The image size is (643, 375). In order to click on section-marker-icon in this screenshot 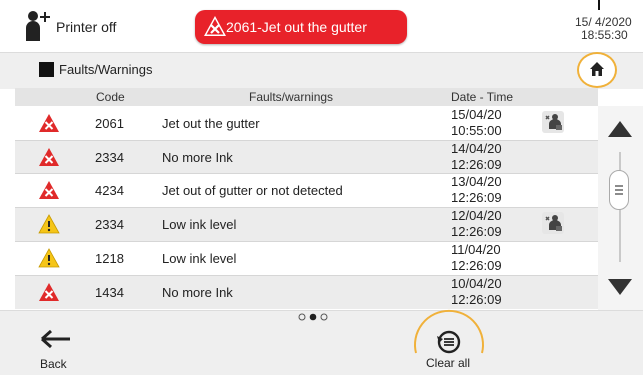, I will do `click(46, 69)`.